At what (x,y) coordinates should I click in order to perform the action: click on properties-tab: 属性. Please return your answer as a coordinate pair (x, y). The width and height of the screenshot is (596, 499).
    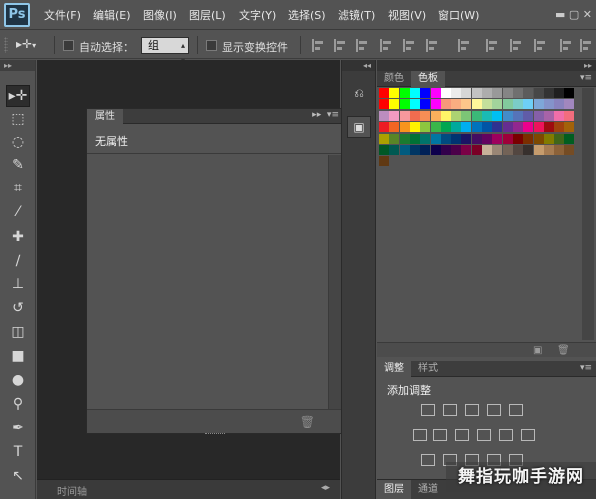
    Looking at the image, I should click on (105, 116).